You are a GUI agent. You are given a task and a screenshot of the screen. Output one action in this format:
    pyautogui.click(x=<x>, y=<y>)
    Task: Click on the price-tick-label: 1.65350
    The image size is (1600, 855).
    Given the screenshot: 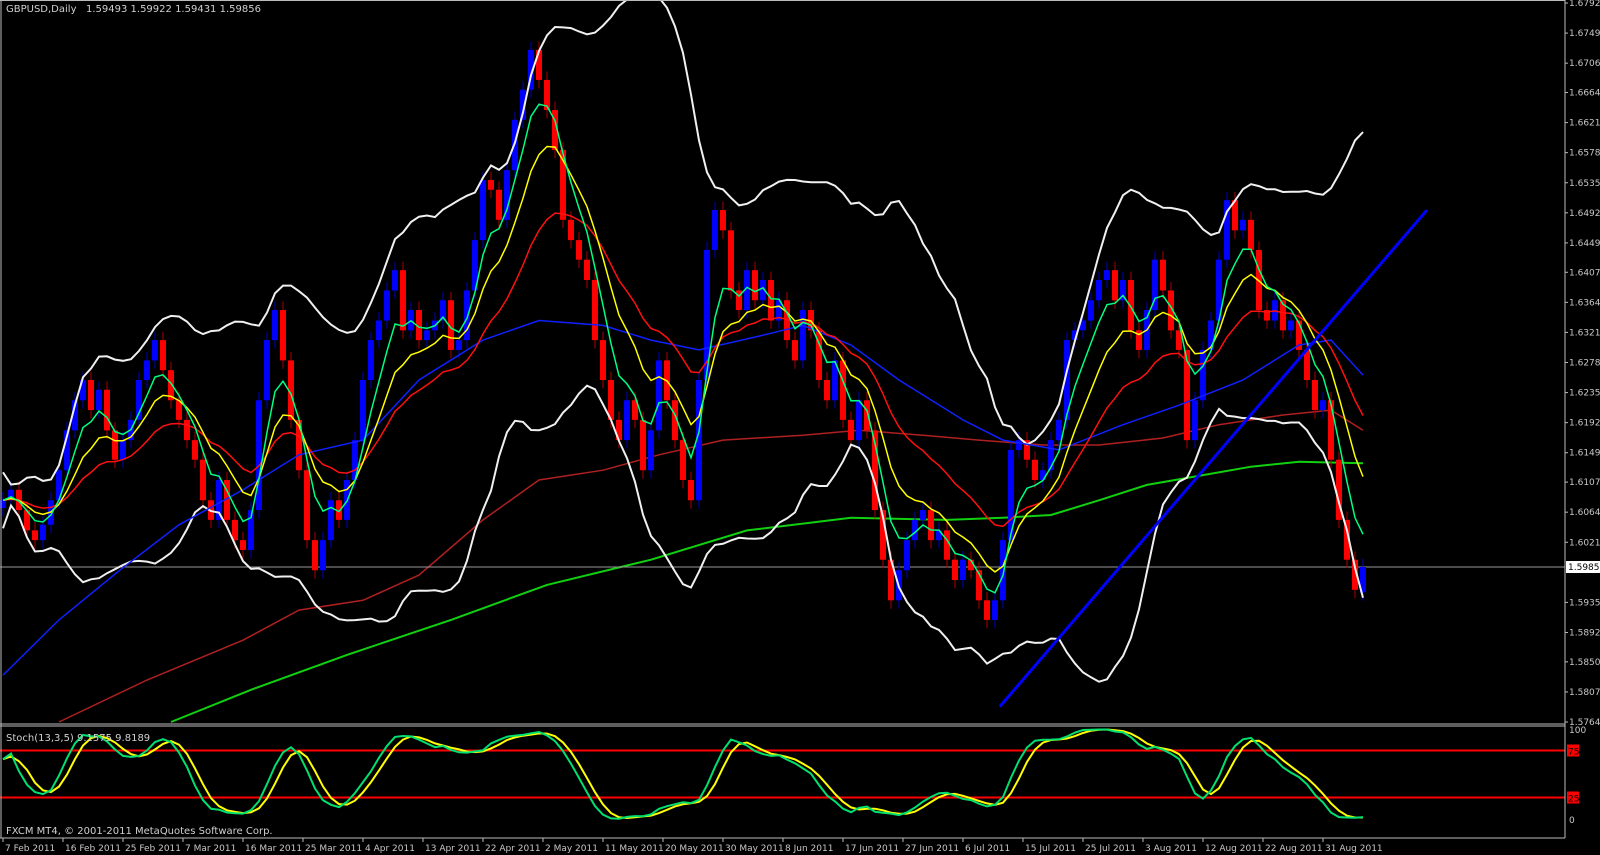 What is the action you would take?
    pyautogui.click(x=1584, y=184)
    